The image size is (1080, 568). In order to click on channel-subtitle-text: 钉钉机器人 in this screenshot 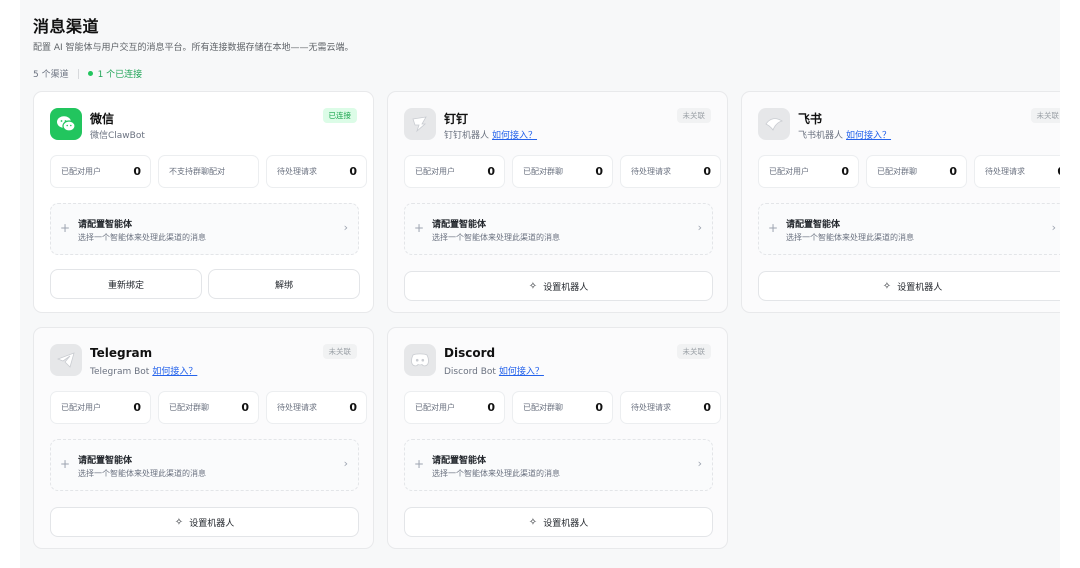, I will do `click(467, 136)`.